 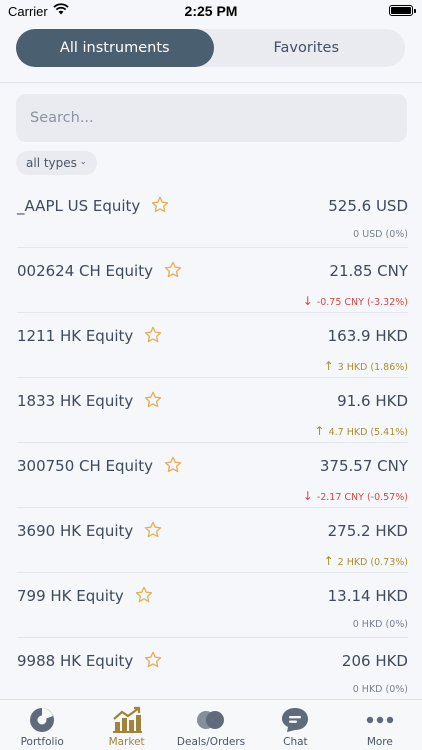 I want to click on price-change-value: 3 HKD (1.86%), so click(x=372, y=367).